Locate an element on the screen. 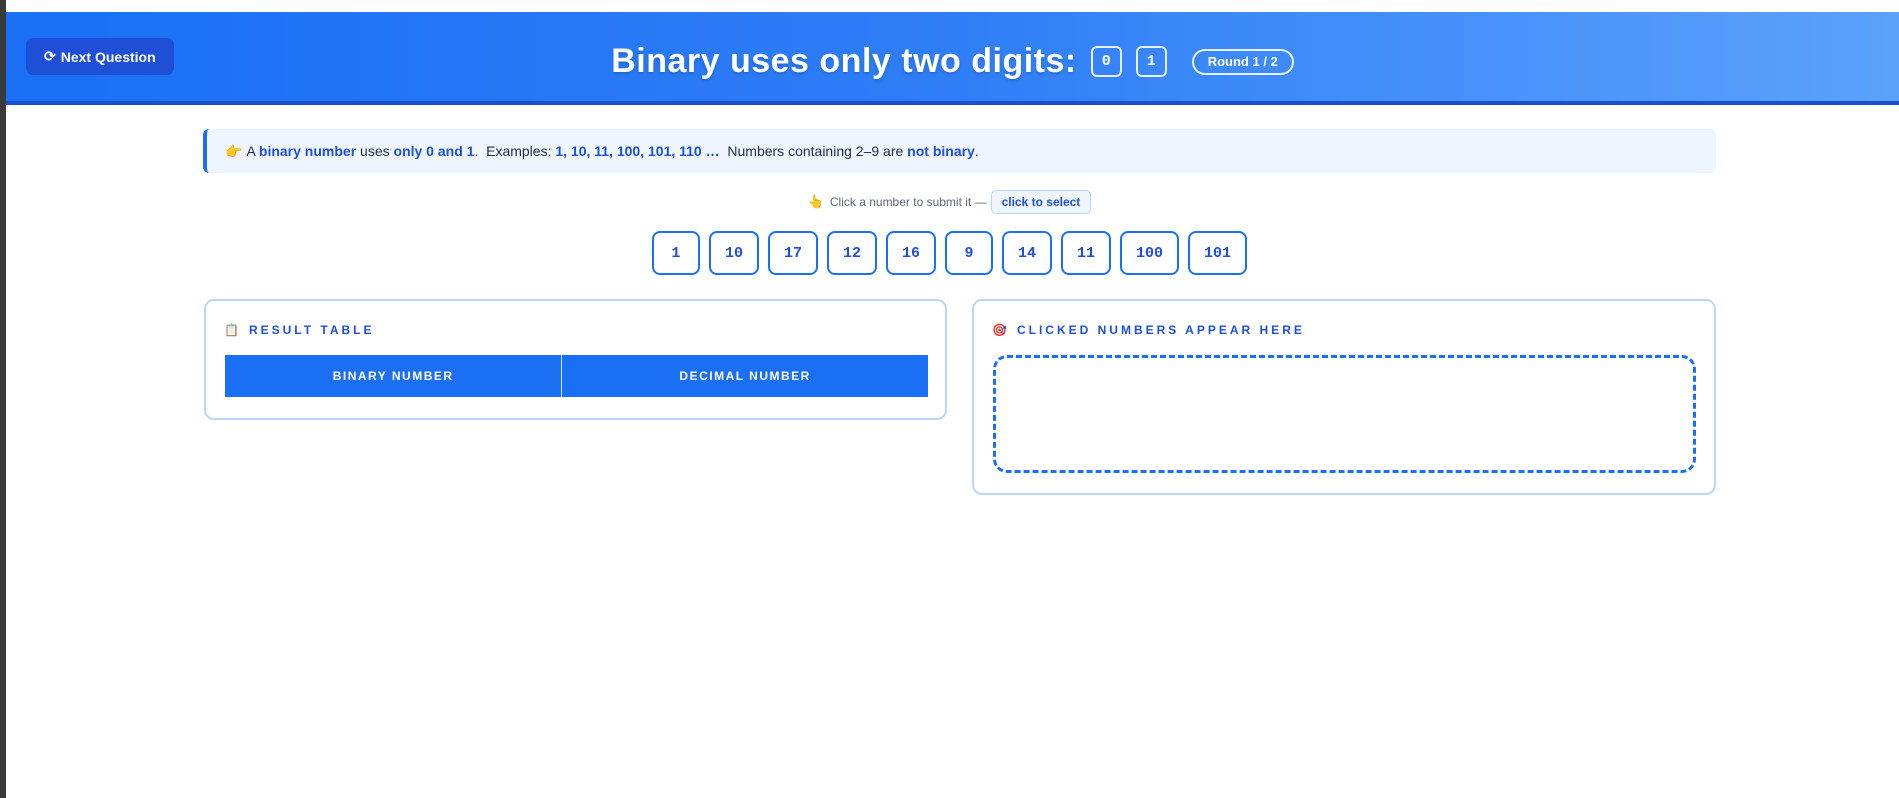 The height and width of the screenshot is (798, 1899). number-option-17: 17 is located at coordinates (792, 253).